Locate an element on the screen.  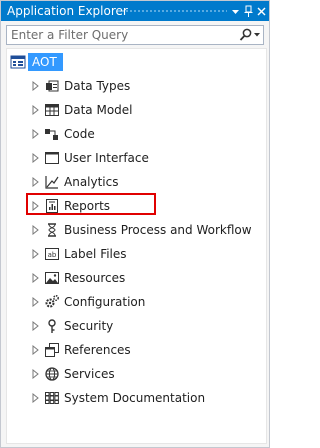
tree-item-data-model: Data Model is located at coordinates (136, 110).